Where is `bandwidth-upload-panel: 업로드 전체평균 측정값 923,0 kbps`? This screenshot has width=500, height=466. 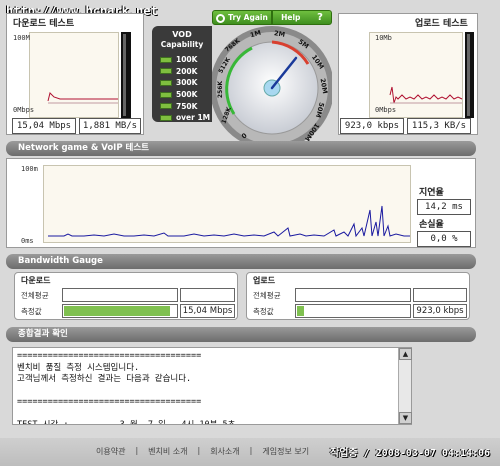 bandwidth-upload-panel: 업로드 전체평균 측정값 923,0 kbps is located at coordinates (358, 296).